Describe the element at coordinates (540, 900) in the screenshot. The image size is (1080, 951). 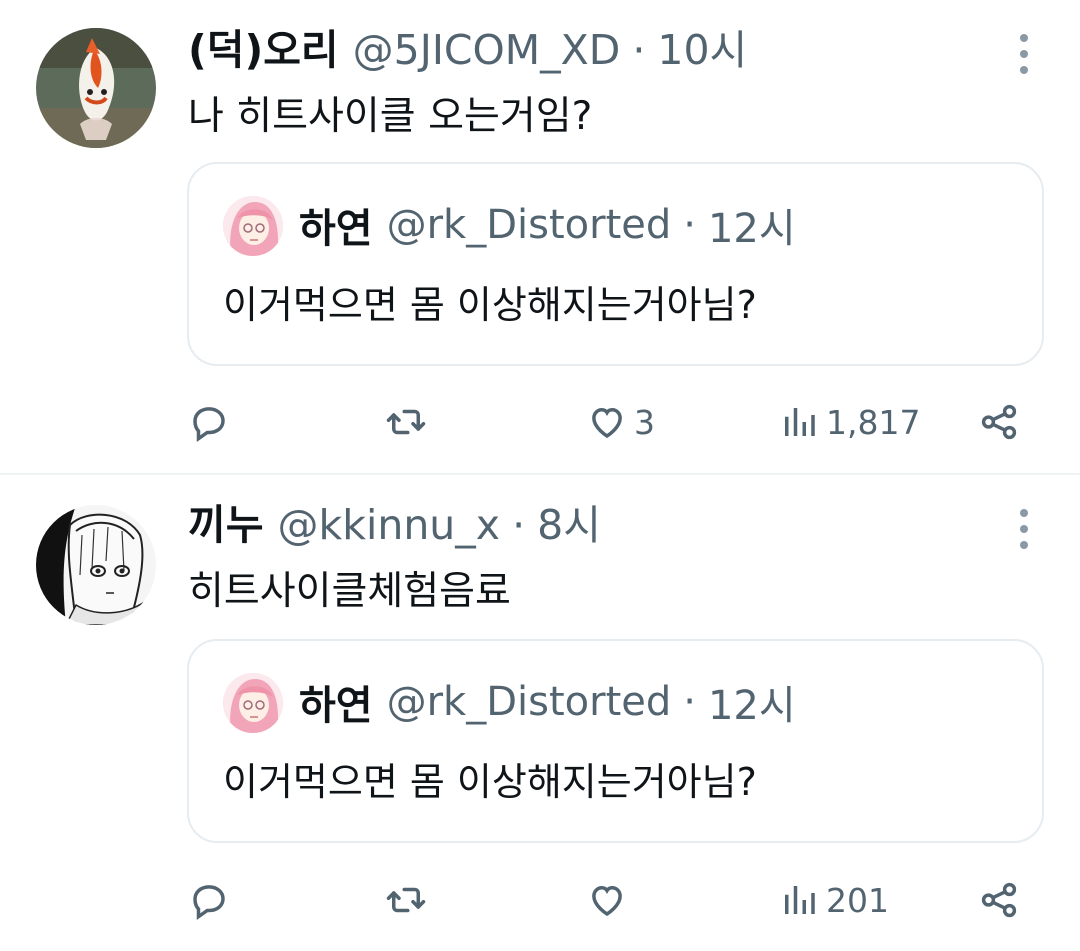
I see `tweet-actions: 201` at that location.